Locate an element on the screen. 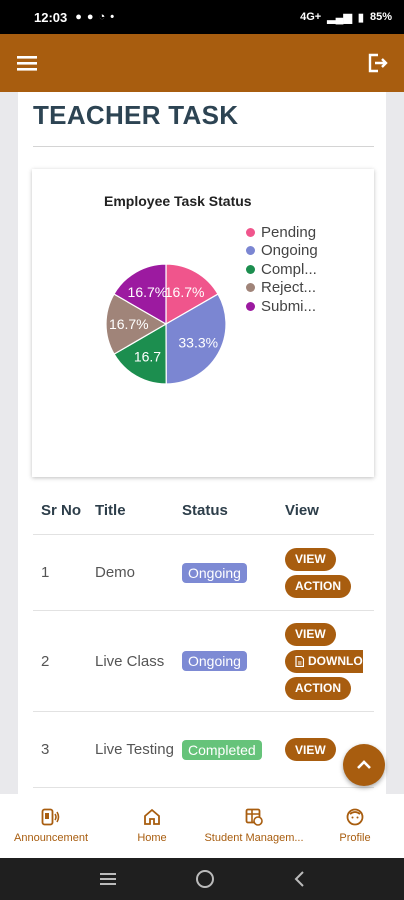 The height and width of the screenshot is (900, 404). file-icon is located at coordinates (299, 661).